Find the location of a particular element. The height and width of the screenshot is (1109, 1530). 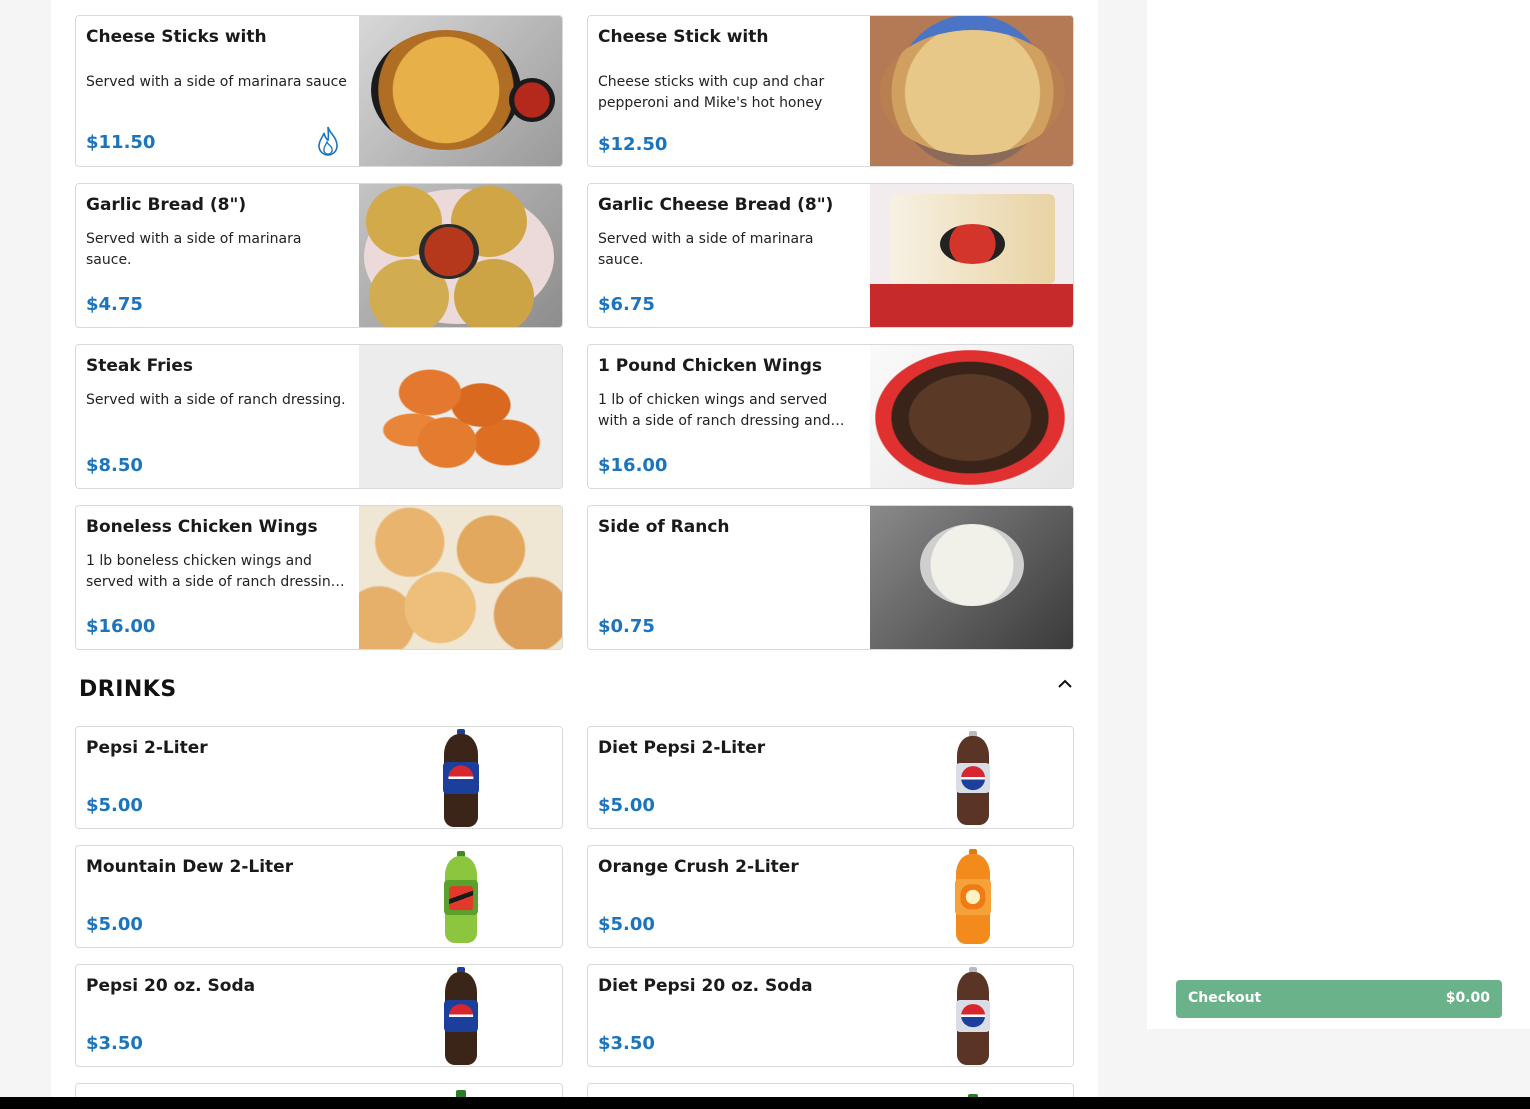

garlic-bread-image is located at coordinates (460, 255).